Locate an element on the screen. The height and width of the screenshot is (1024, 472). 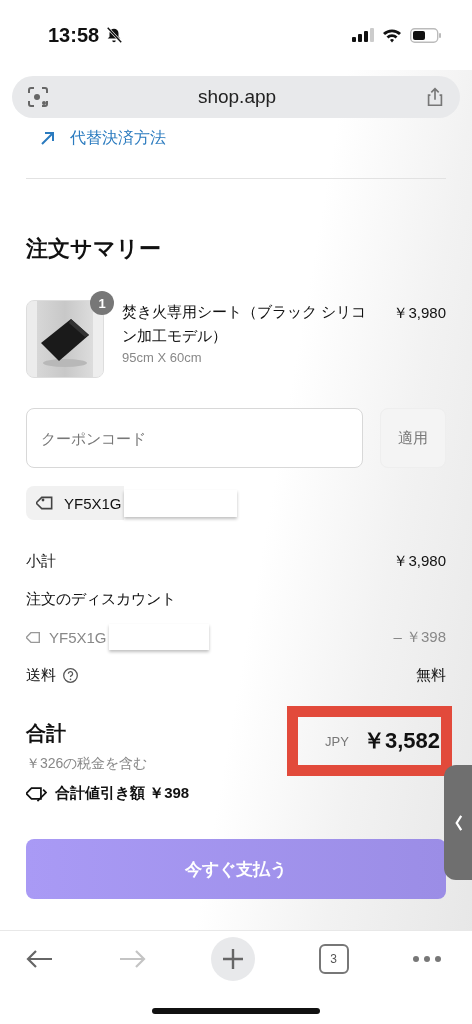
plus-icon is located at coordinates (233, 959).